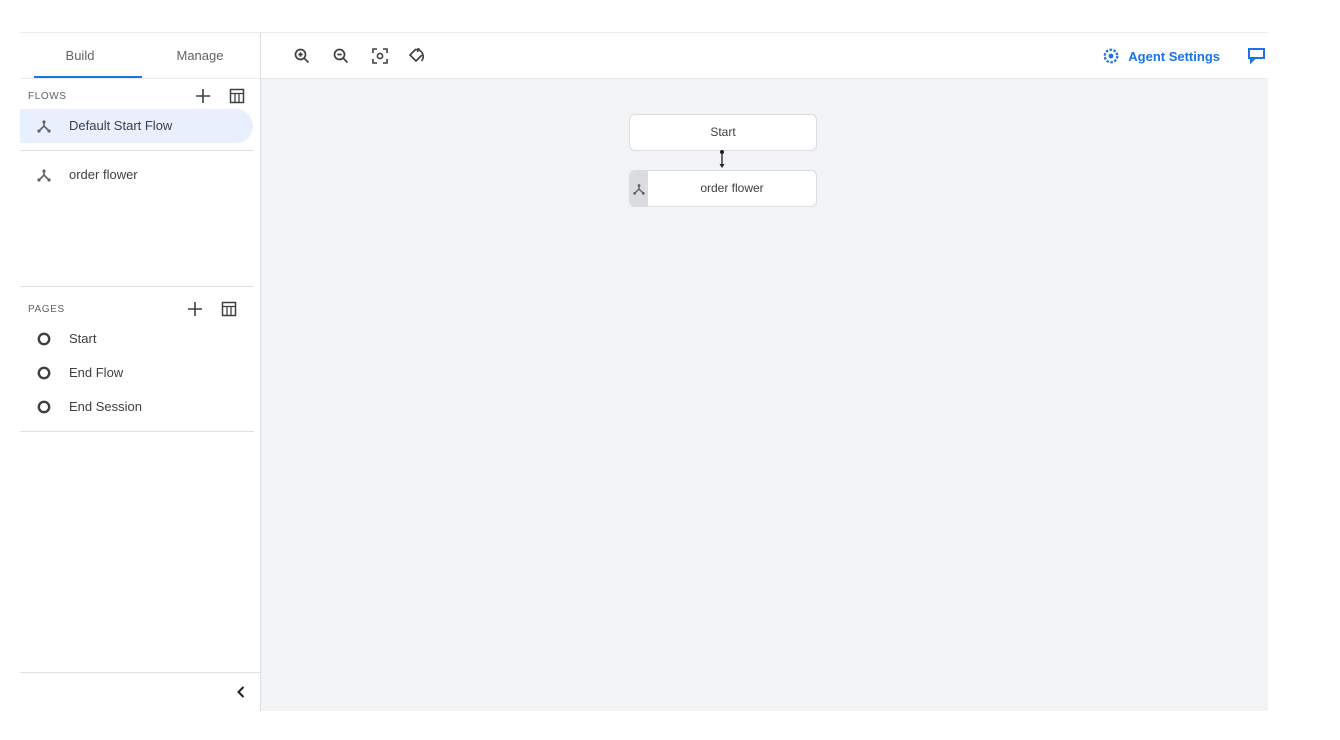 Image resolution: width=1340 pixels, height=740 pixels. Describe the element at coordinates (137, 431) in the screenshot. I see `pages-divider` at that location.